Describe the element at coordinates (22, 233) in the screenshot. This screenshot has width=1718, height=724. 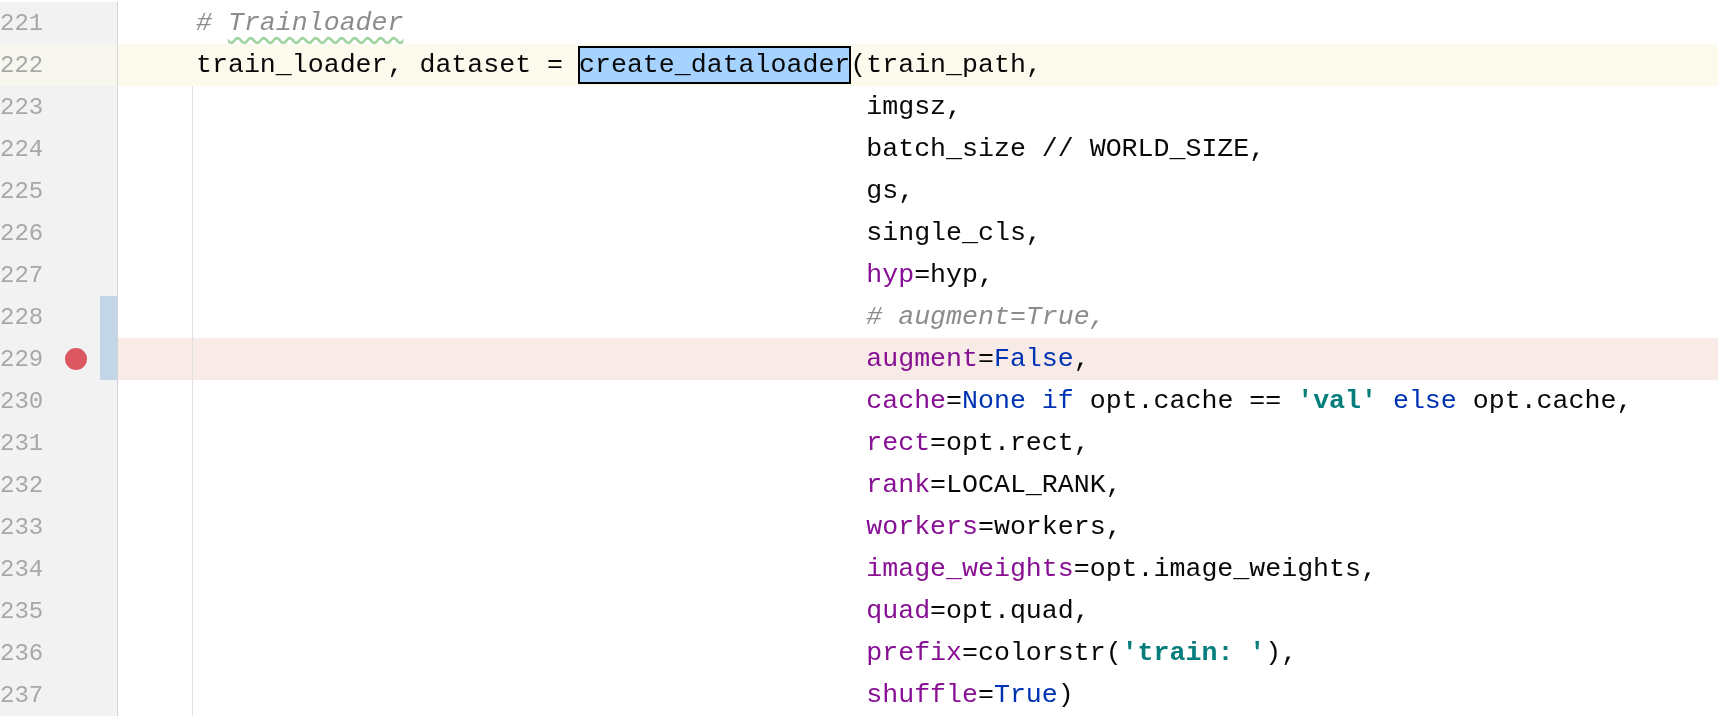
I see `line-number: 226` at that location.